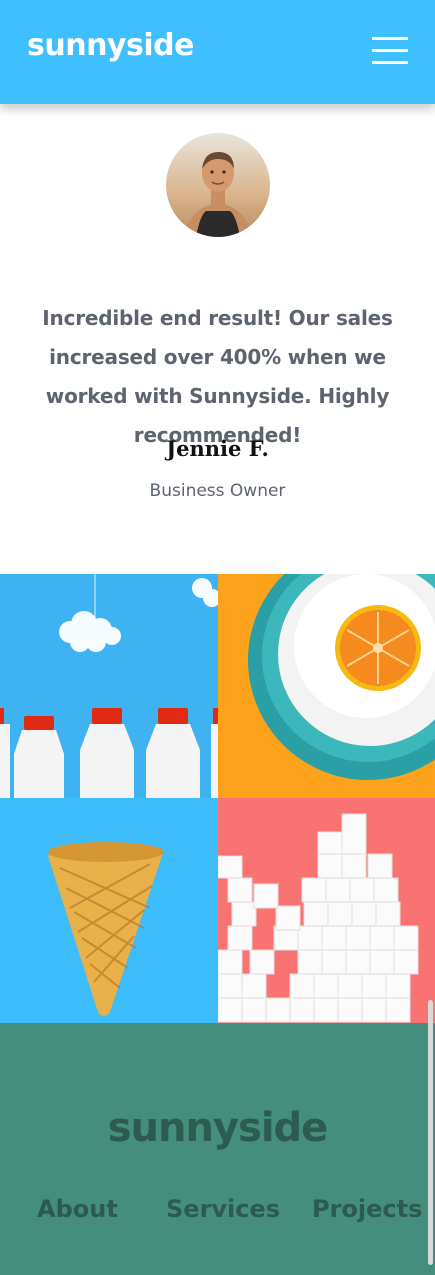 This screenshot has height=1275, width=435. What do you see at coordinates (109, 686) in the screenshot?
I see `milk-bottles-image` at bounding box center [109, 686].